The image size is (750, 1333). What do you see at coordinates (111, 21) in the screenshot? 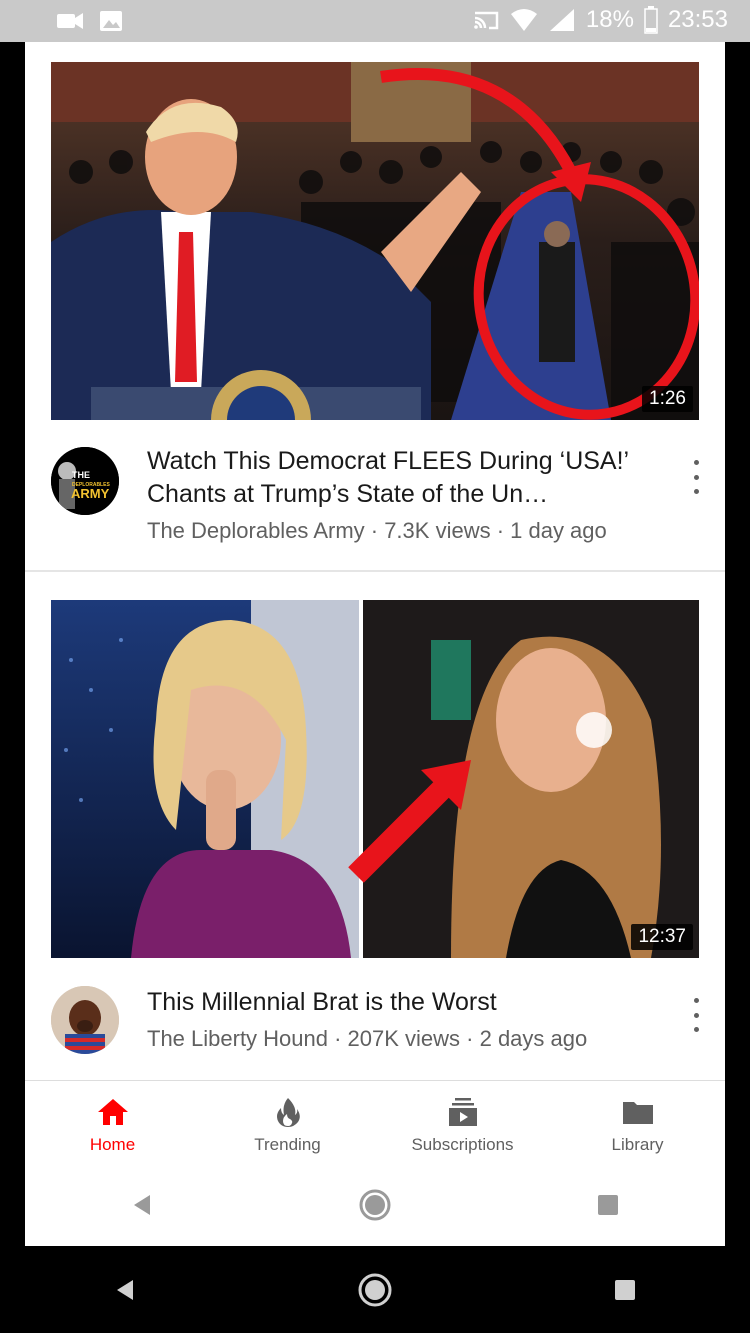
I see `image-icon` at bounding box center [111, 21].